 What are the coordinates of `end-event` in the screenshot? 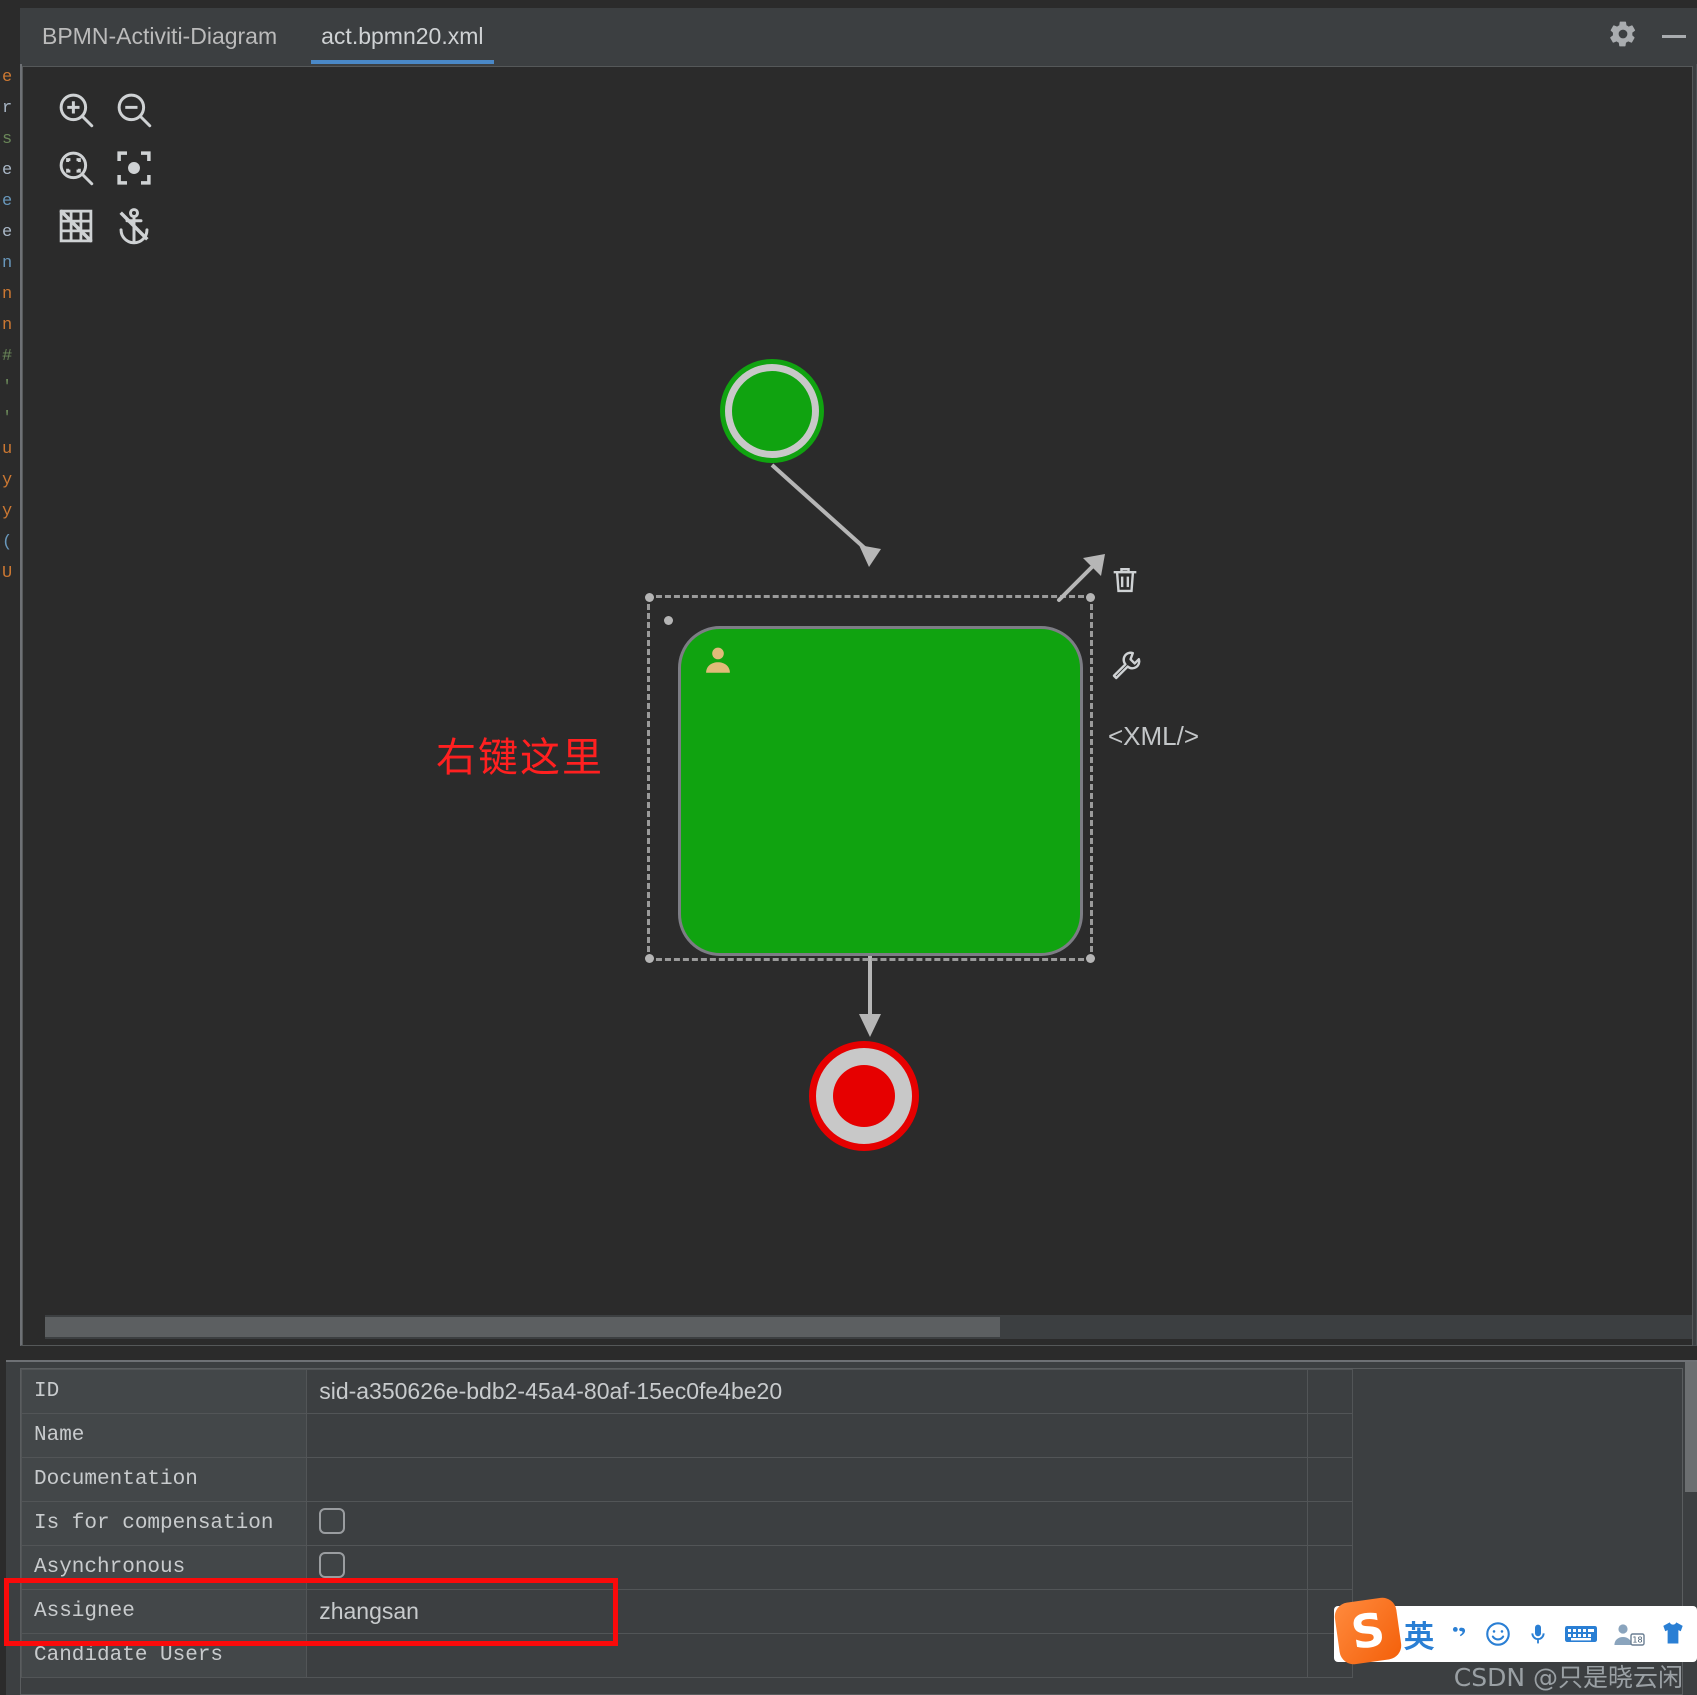 It's located at (864, 1096).